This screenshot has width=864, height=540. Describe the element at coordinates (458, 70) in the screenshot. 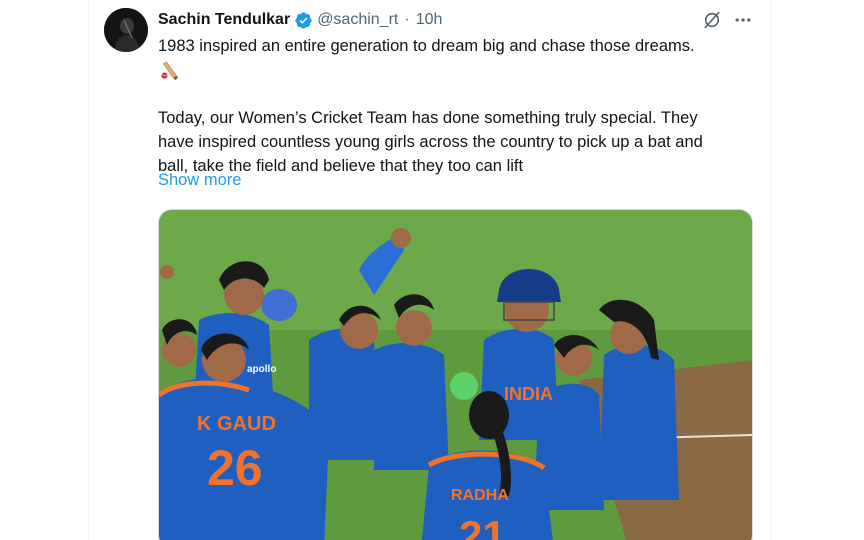

I see `tweet-text-emoji-line` at that location.